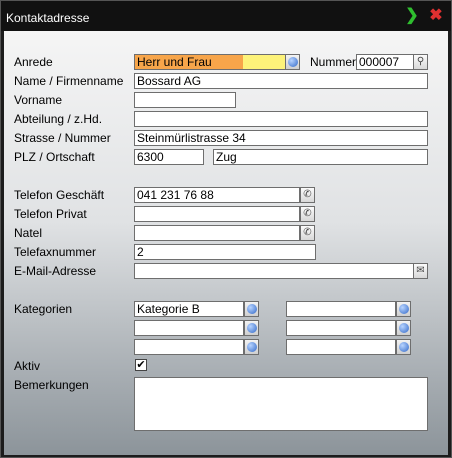 This screenshot has width=452, height=458. Describe the element at coordinates (210, 62) in the screenshot. I see `anrede-select: Herr und Frau` at that location.